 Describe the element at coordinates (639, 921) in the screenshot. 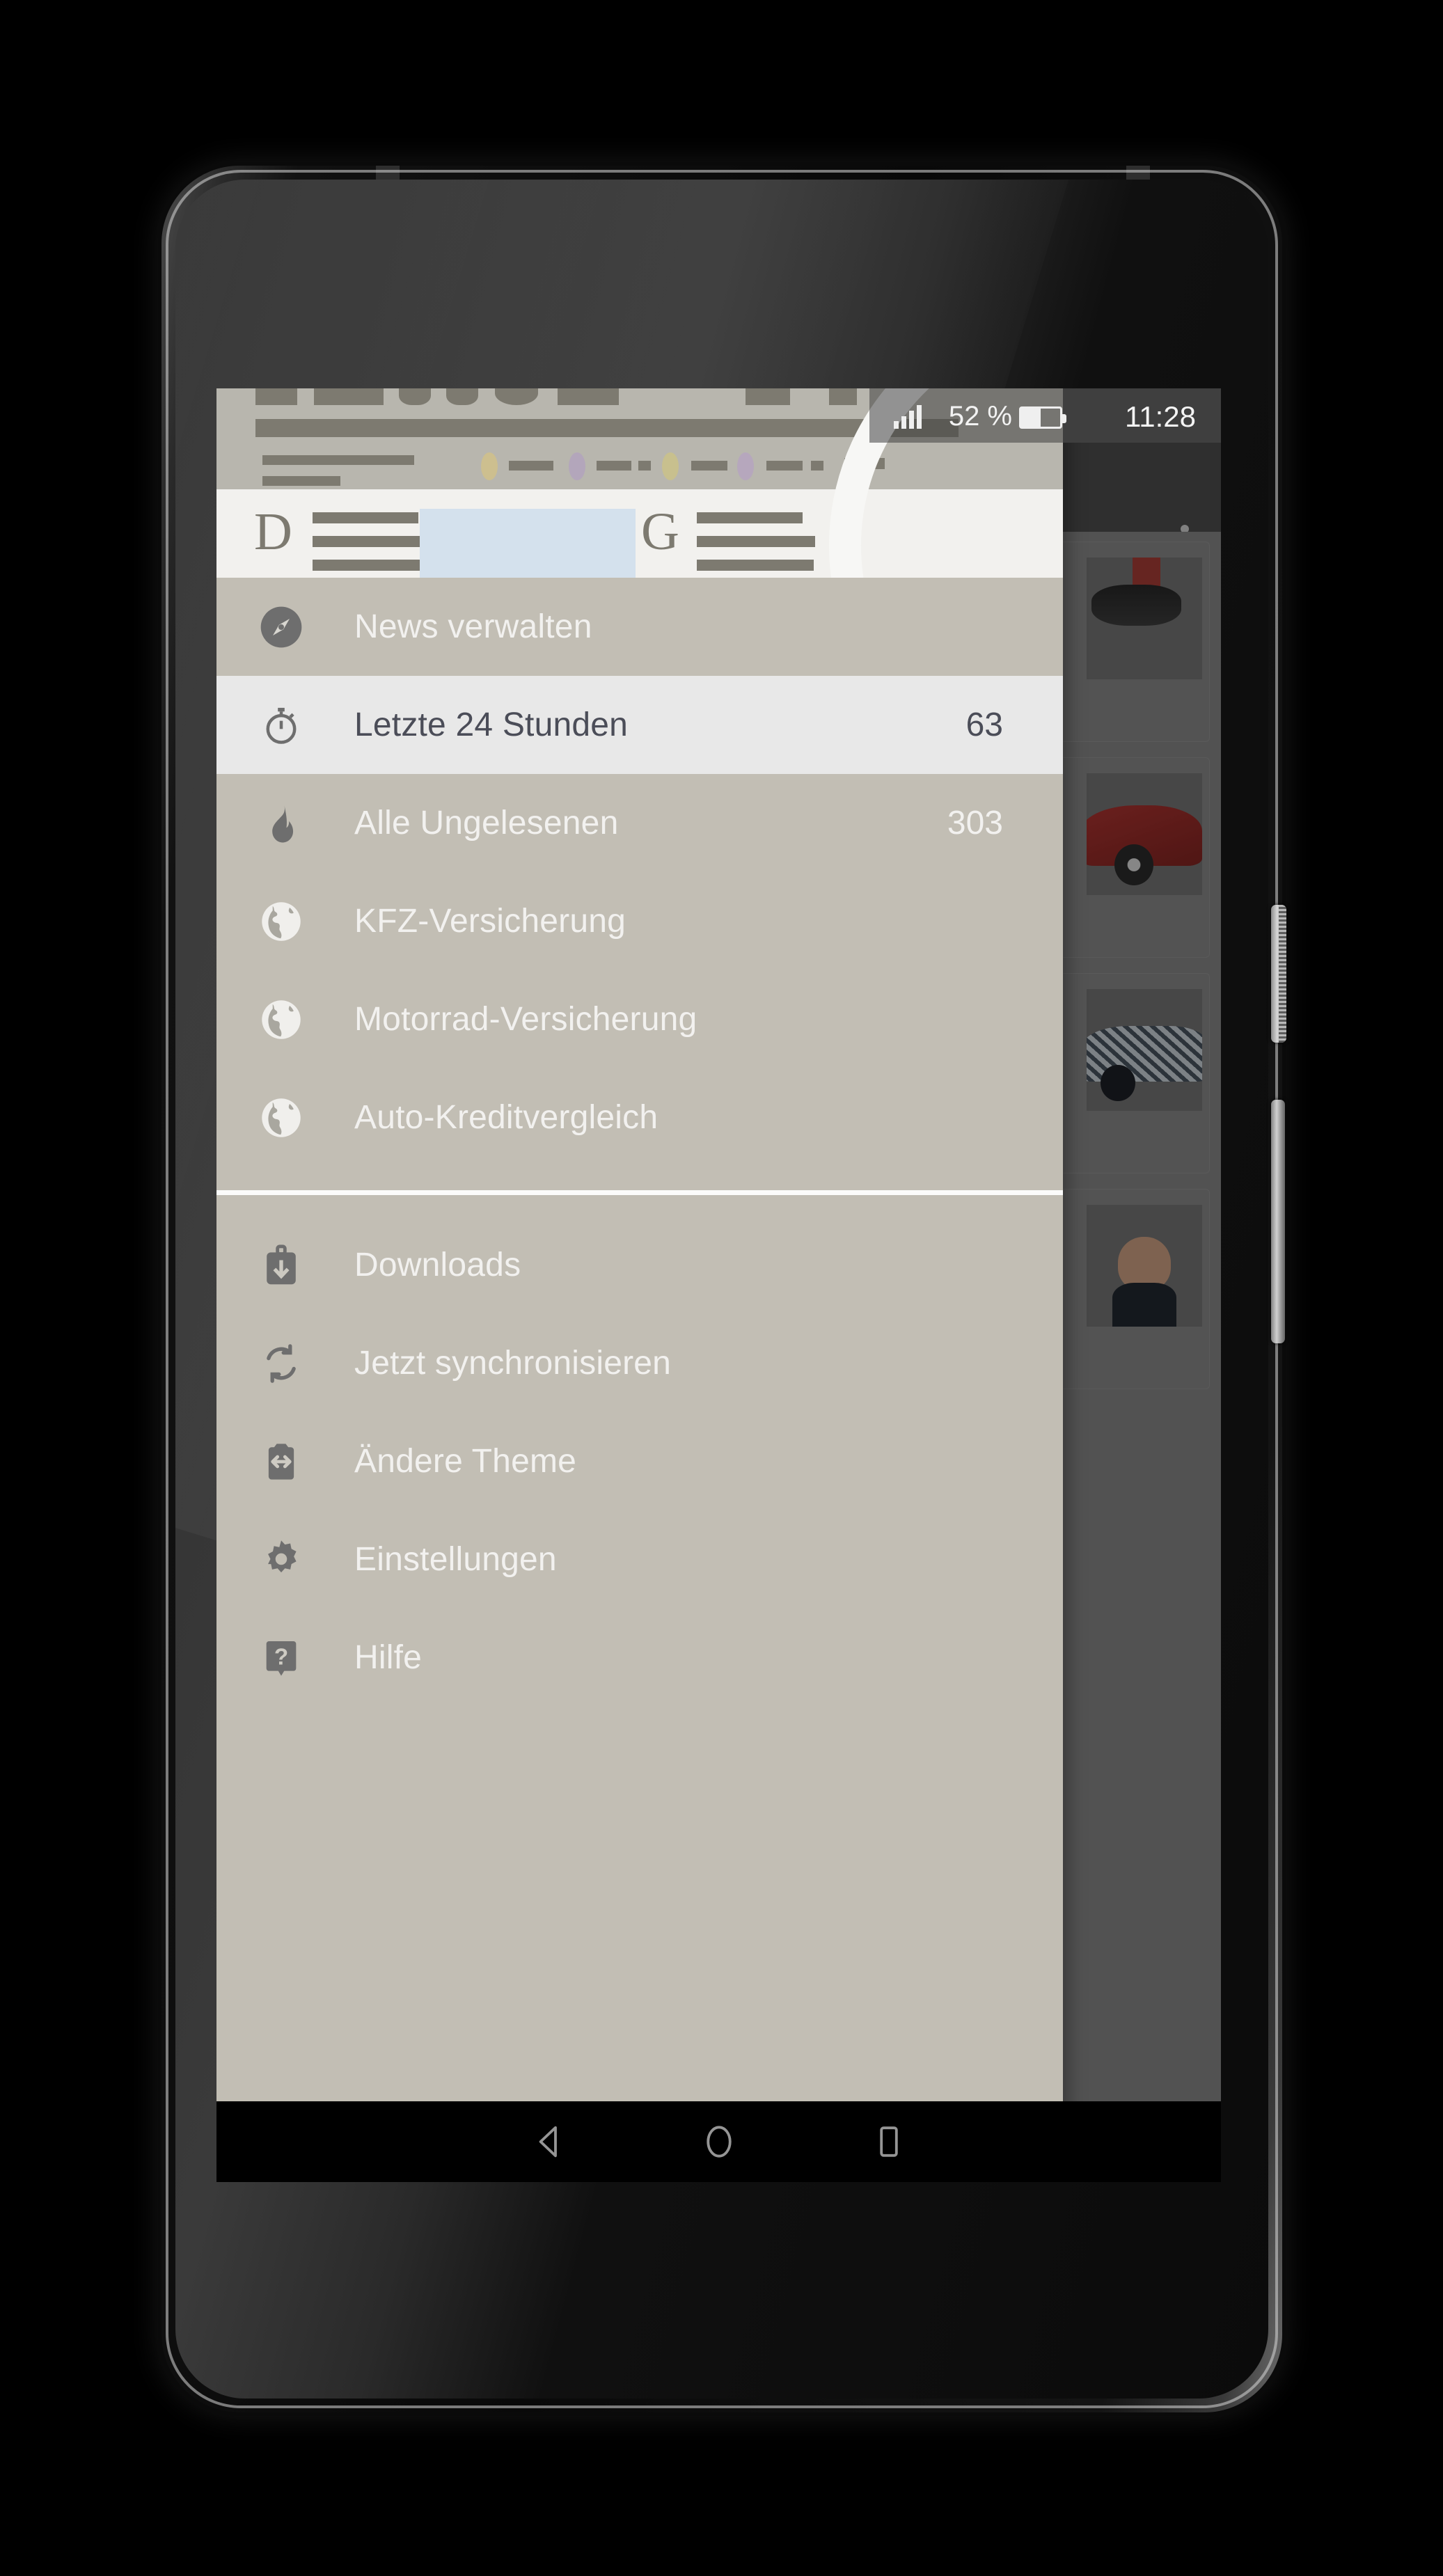

I see `drawer-item-kfz-versicherung: KFZ-Versicherung` at that location.